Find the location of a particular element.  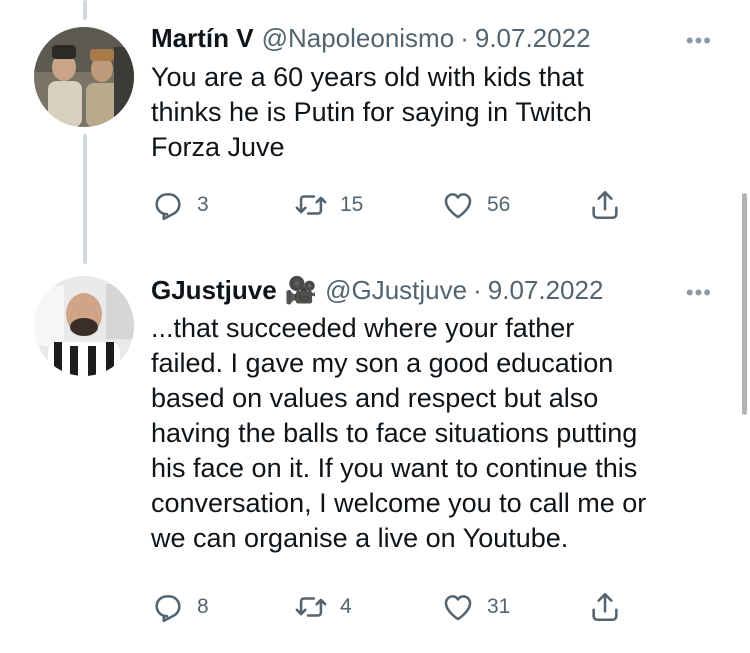

scrollbar is located at coordinates (744, 304).